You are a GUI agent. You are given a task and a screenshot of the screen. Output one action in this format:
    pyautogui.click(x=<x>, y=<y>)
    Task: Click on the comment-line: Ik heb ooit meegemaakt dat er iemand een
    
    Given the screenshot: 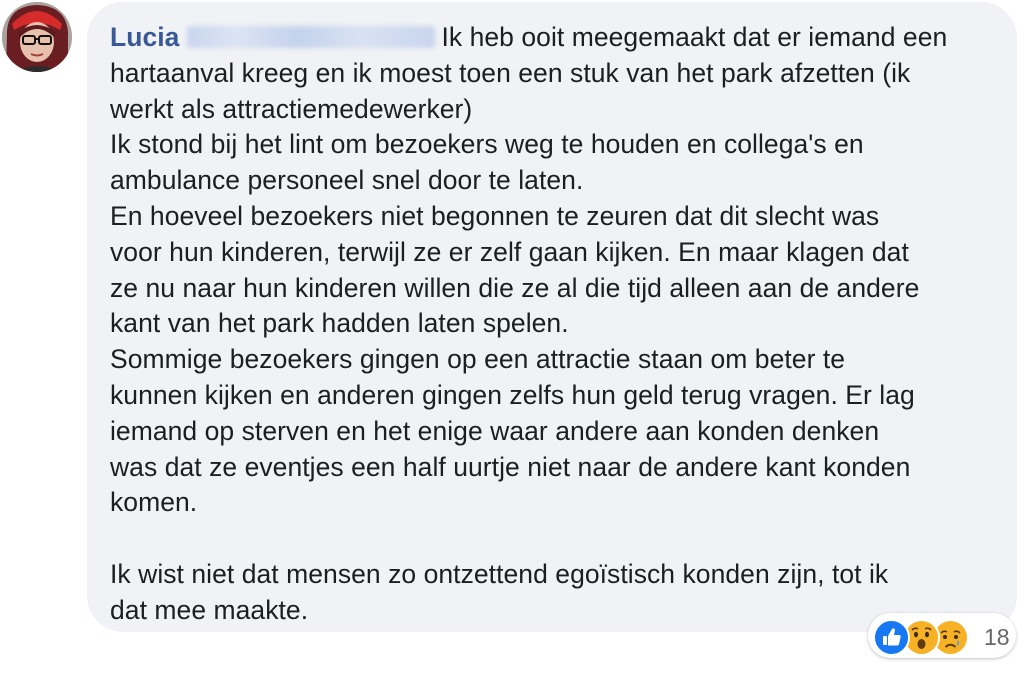 What is the action you would take?
    pyautogui.click(x=694, y=37)
    